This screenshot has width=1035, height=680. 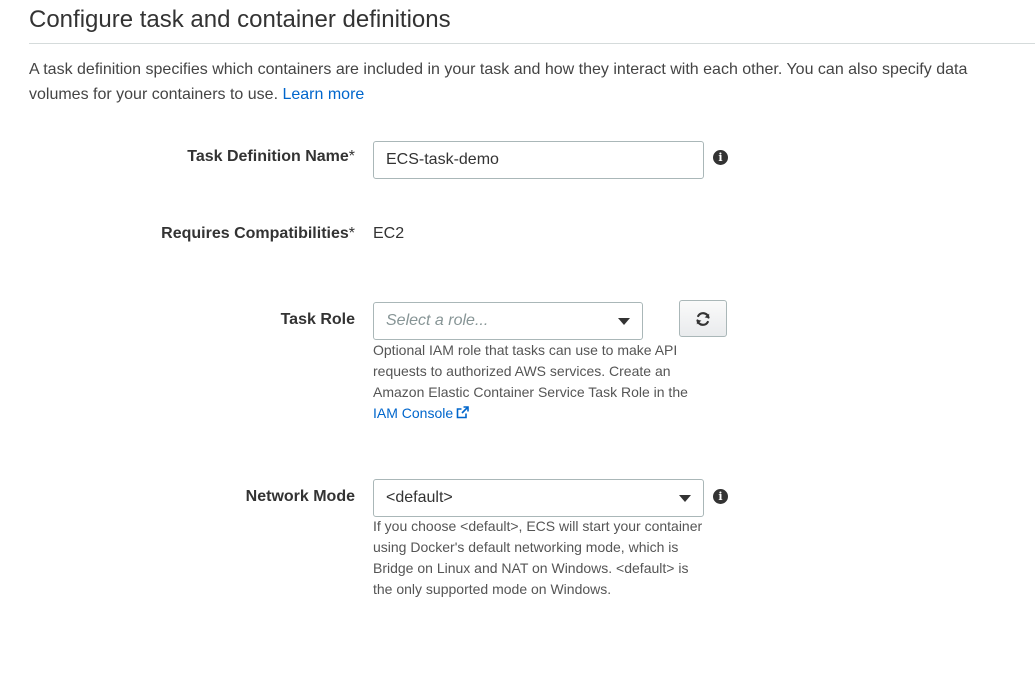 I want to click on requires-compatibilities-label: Requires Compatibilities*, so click(x=258, y=233).